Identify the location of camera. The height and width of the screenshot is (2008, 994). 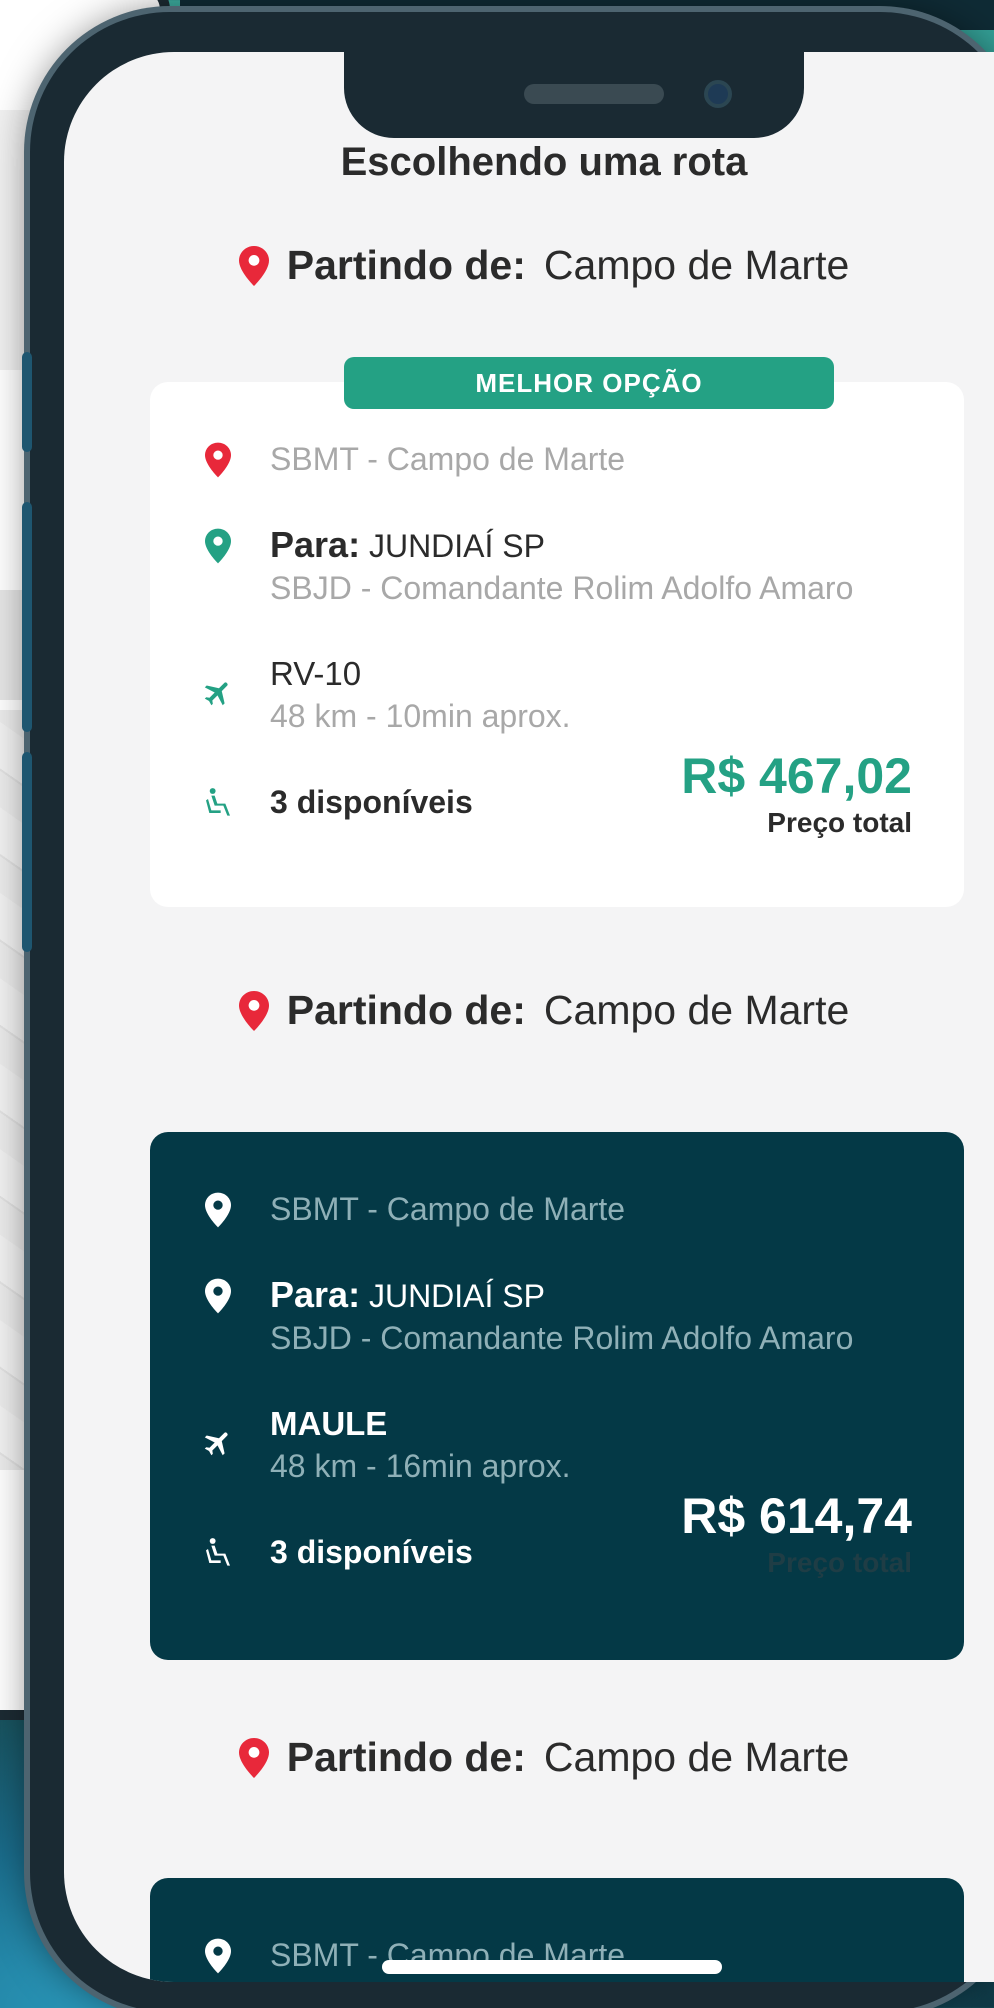
(718, 94).